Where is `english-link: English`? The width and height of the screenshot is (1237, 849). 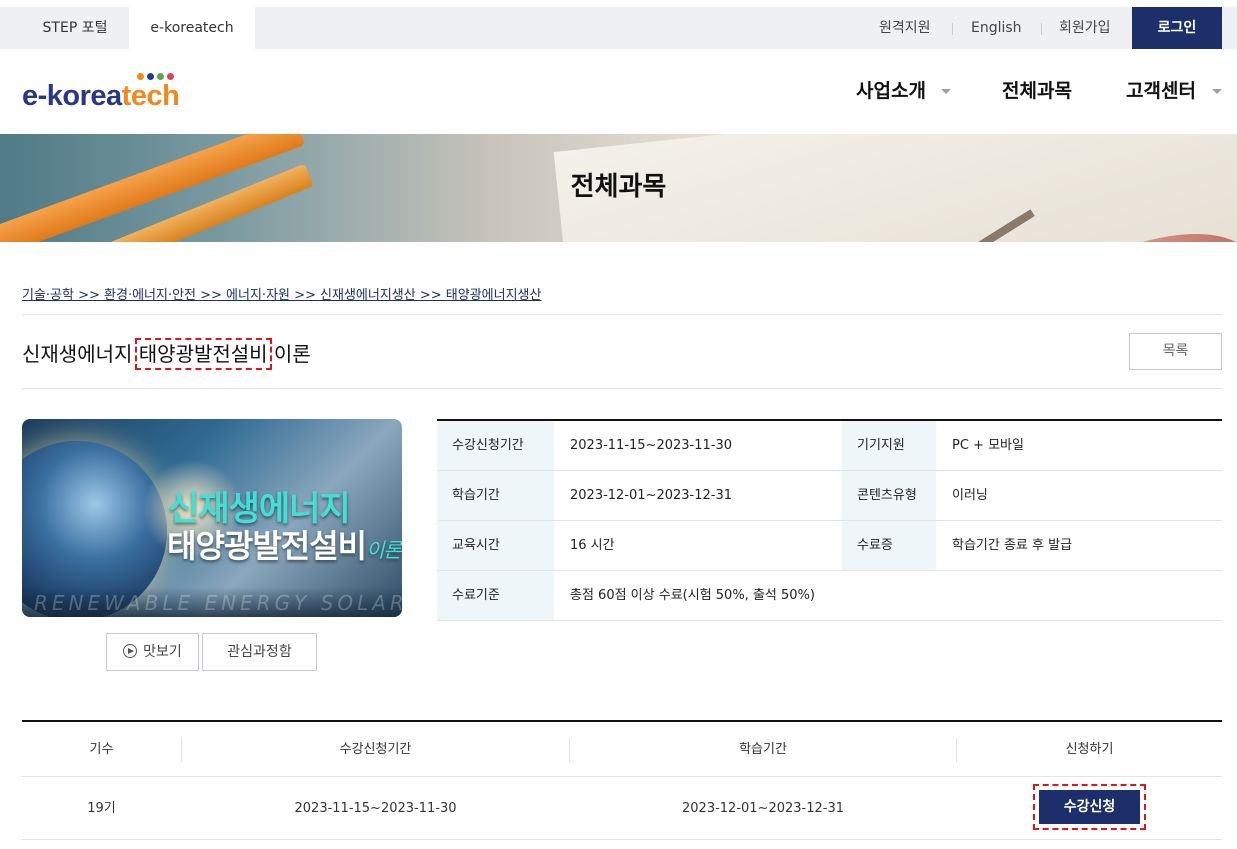
english-link: English is located at coordinates (996, 28).